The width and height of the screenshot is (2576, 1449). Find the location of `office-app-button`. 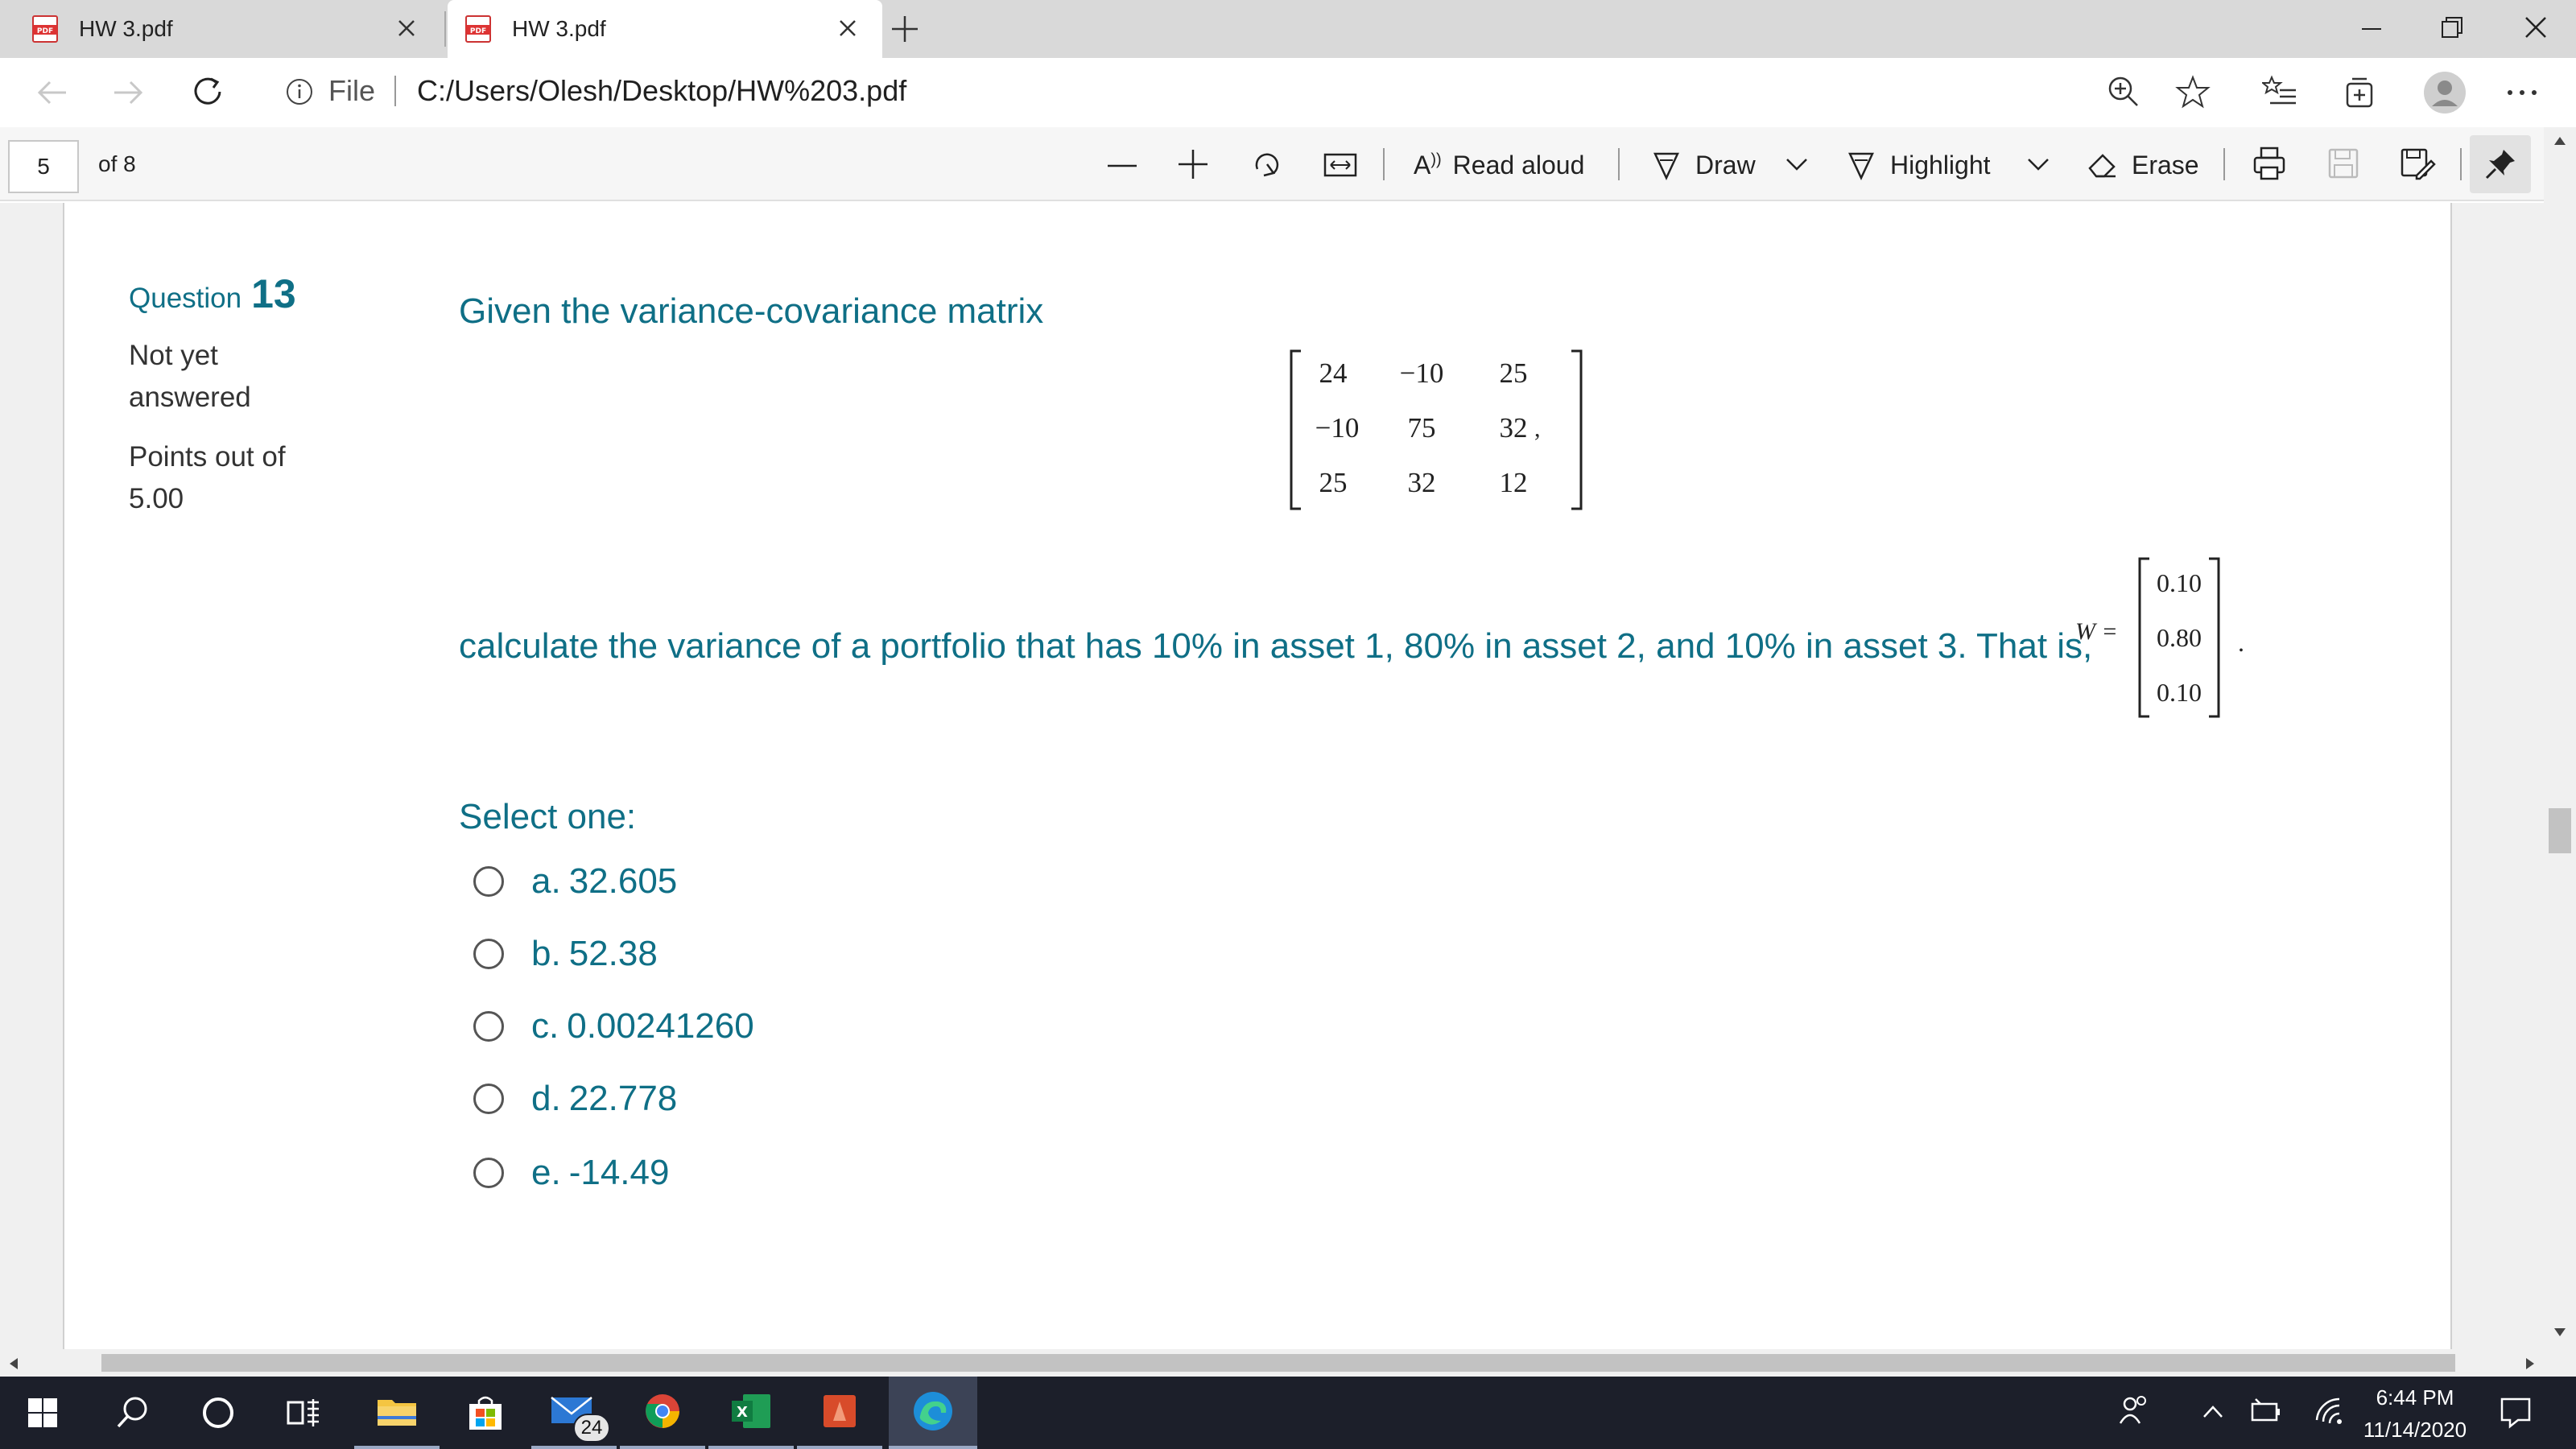

office-app-button is located at coordinates (839, 1413).